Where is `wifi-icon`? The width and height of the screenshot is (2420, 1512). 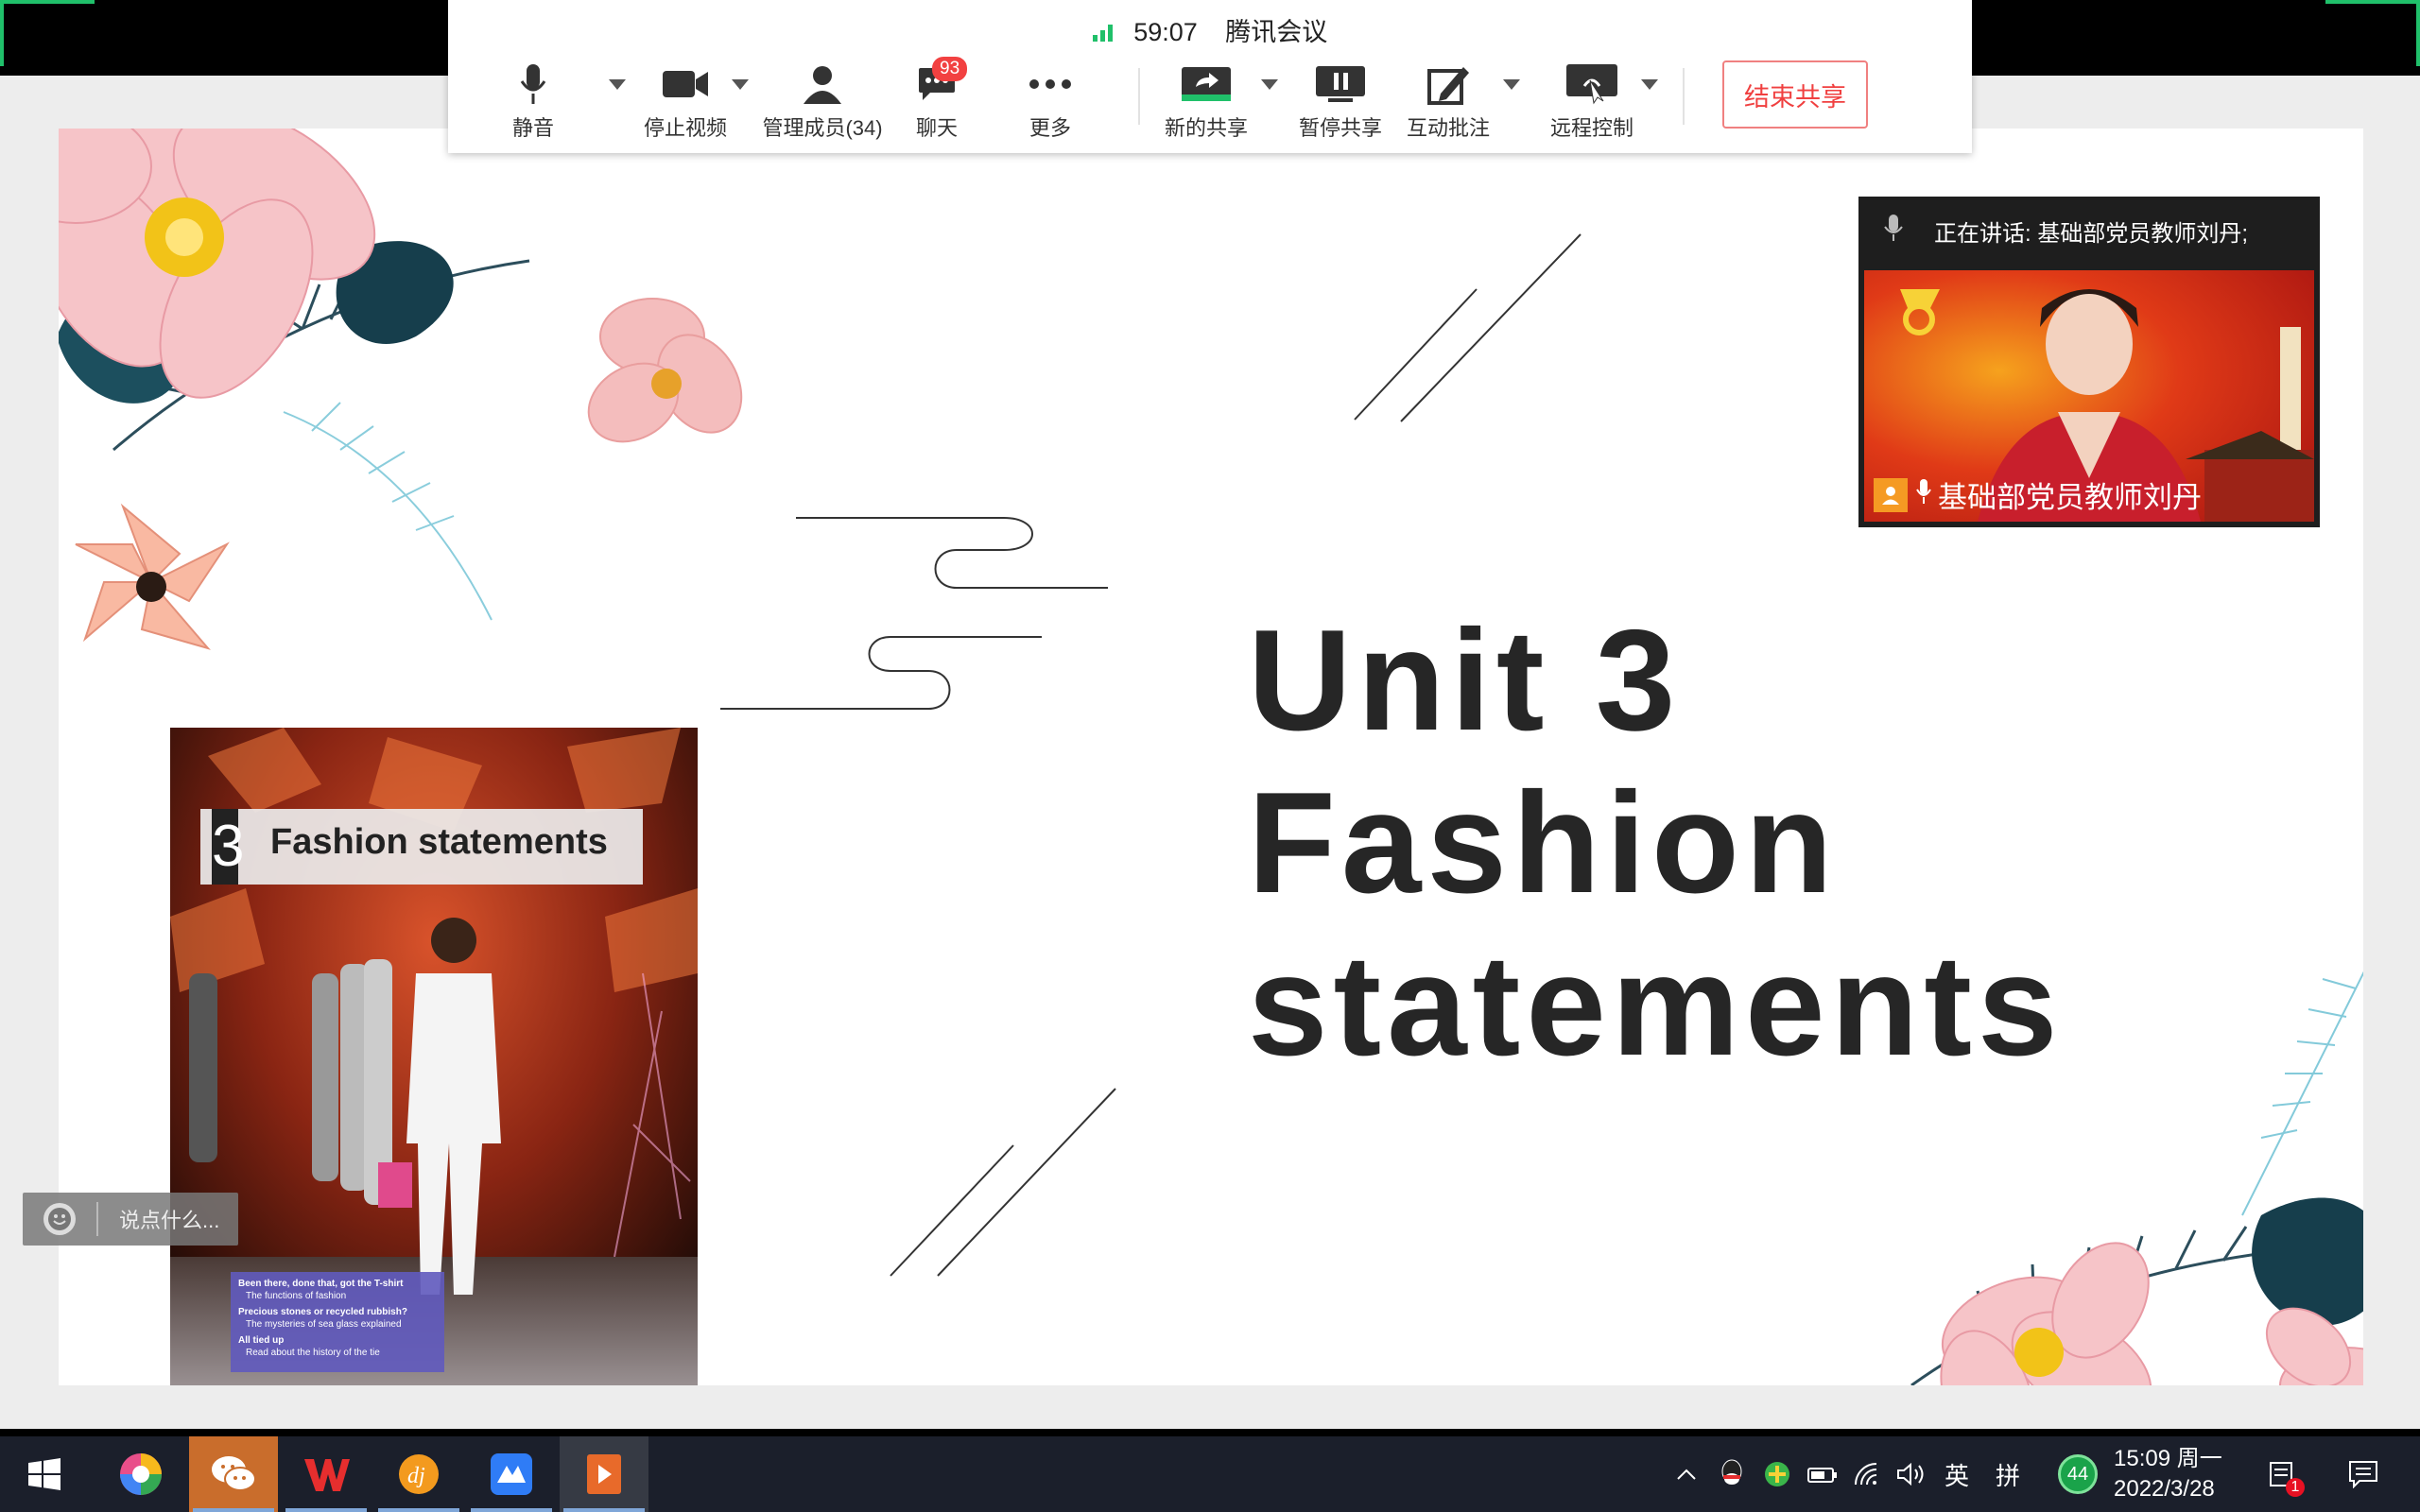 wifi-icon is located at coordinates (1868, 1474).